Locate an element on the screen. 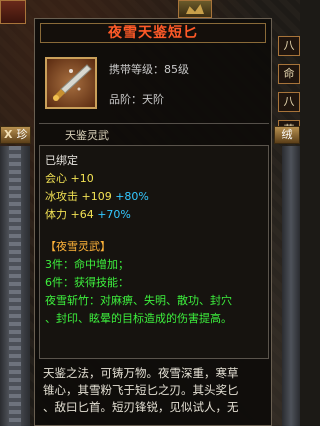  section-title: 天鉴灵武 is located at coordinates (87, 135).